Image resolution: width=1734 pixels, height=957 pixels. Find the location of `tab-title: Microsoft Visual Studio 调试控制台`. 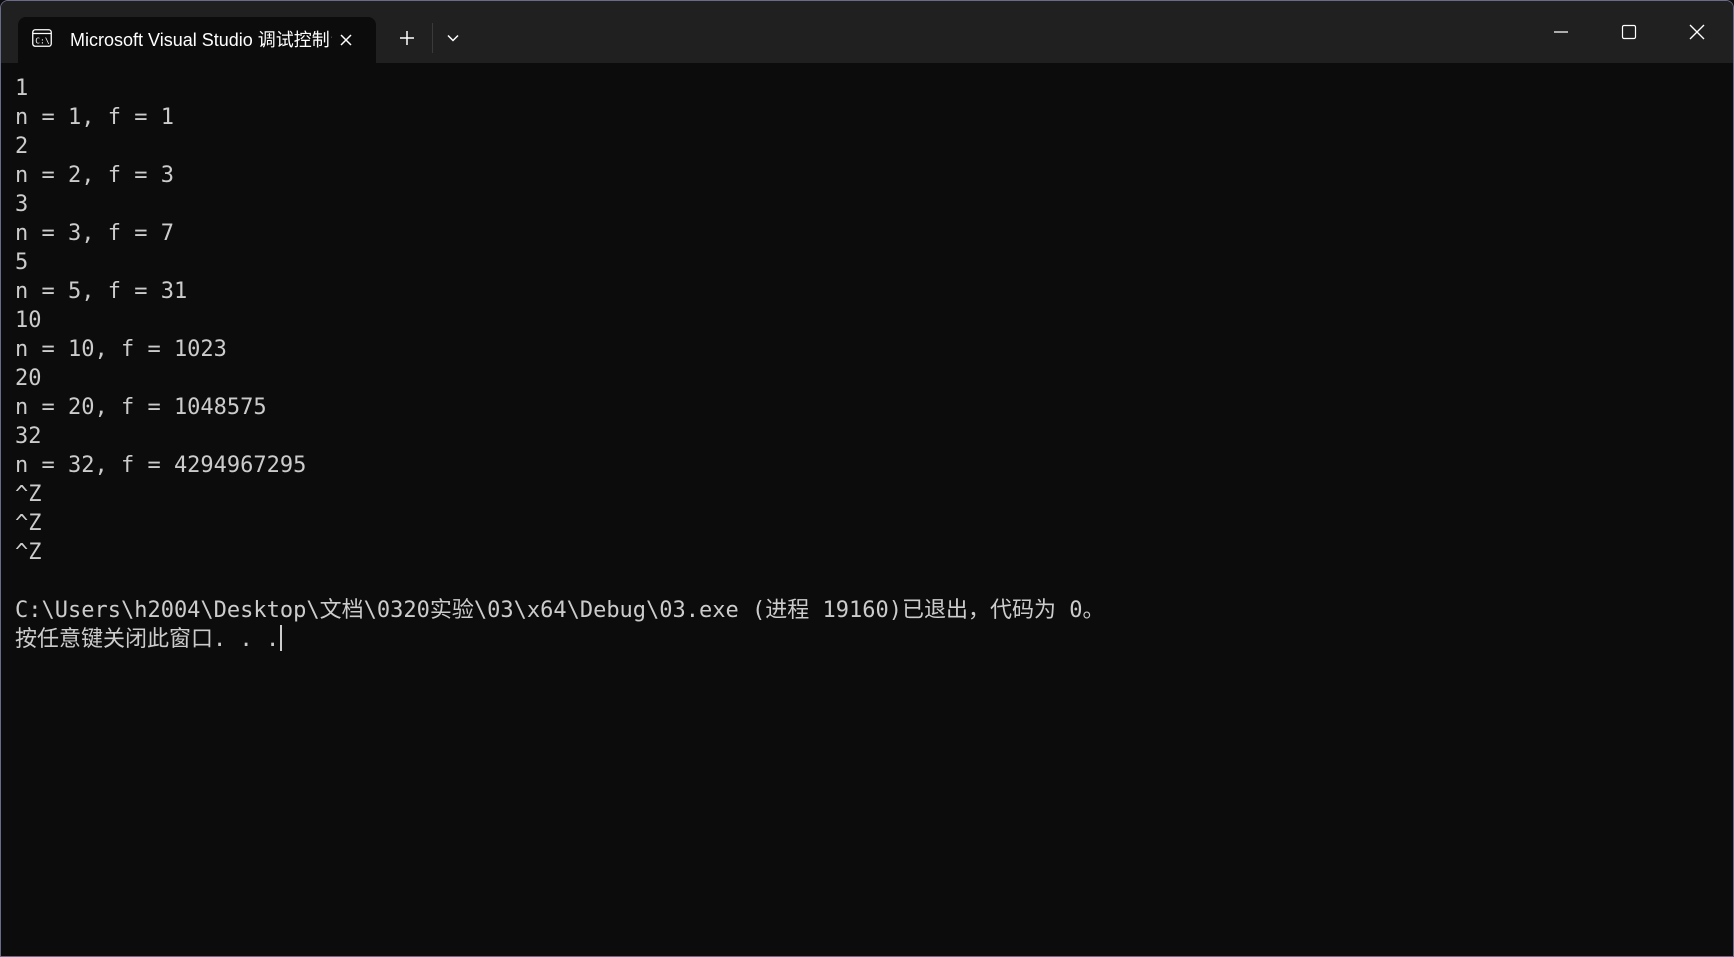

tab-title: Microsoft Visual Studio 调试控制台 is located at coordinates (201, 40).